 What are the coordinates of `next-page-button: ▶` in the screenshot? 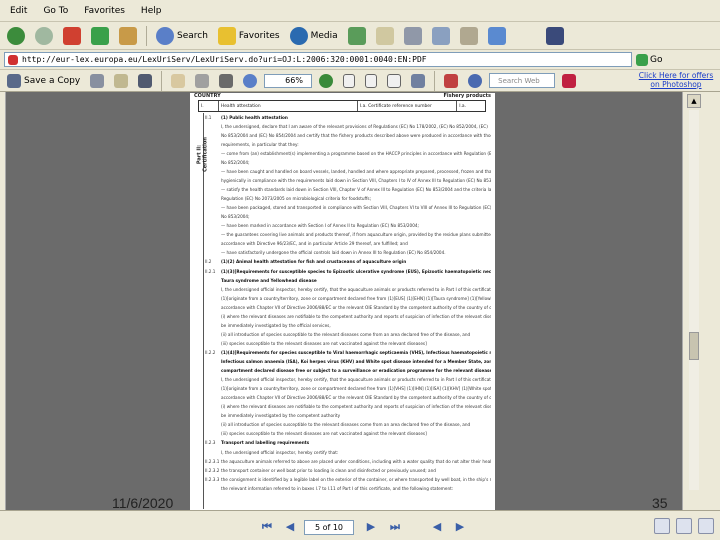 It's located at (371, 527).